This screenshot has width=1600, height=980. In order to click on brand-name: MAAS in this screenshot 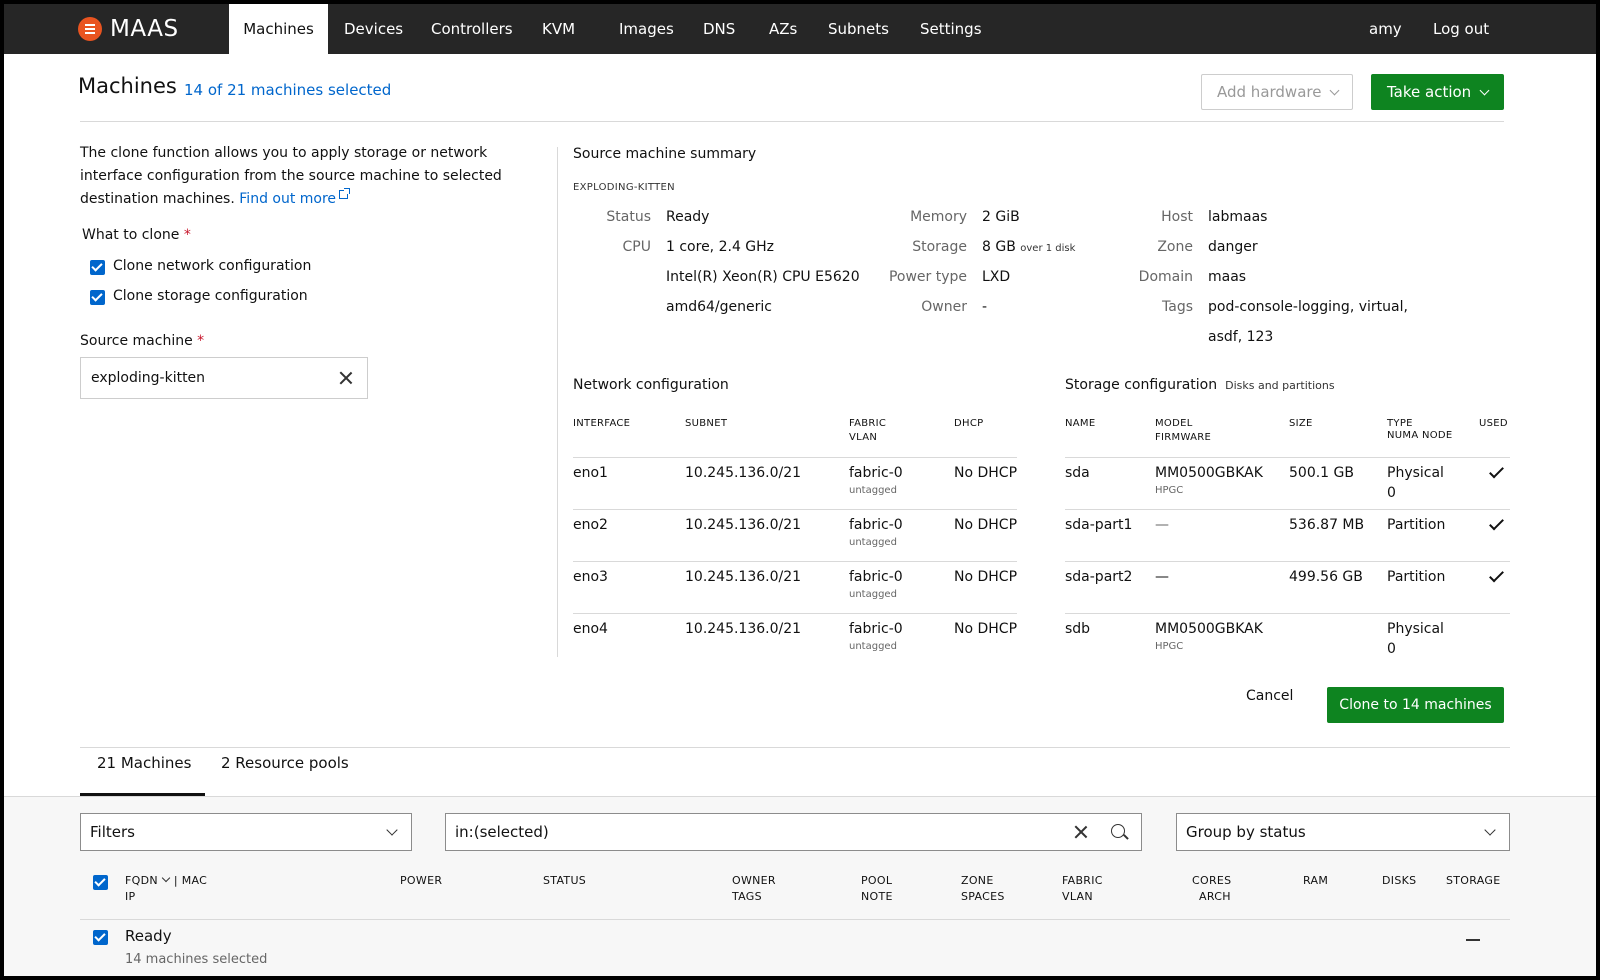, I will do `click(144, 29)`.